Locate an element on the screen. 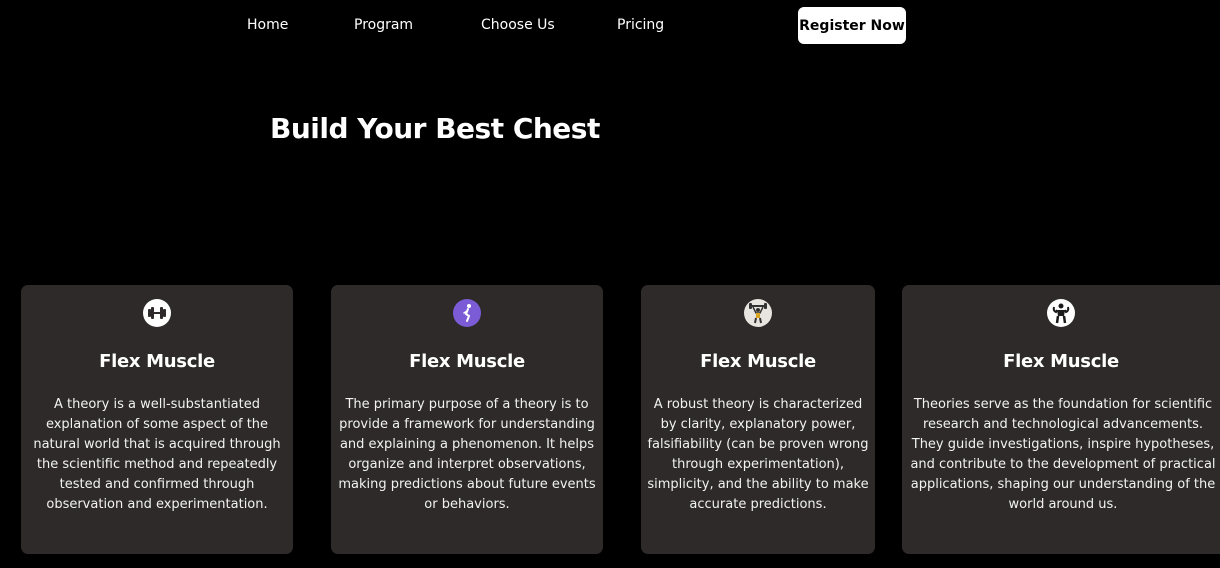 The width and height of the screenshot is (1220, 568). dumbbell-icon is located at coordinates (157, 313).